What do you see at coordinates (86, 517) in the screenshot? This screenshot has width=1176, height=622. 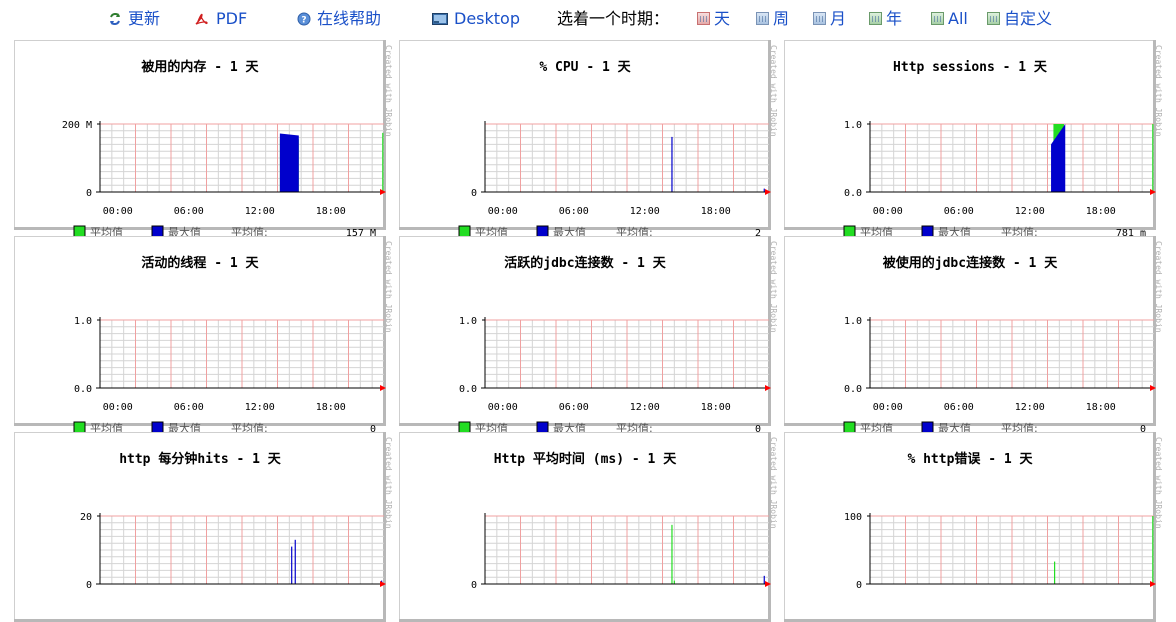 I see `y-tick-label: 20` at bounding box center [86, 517].